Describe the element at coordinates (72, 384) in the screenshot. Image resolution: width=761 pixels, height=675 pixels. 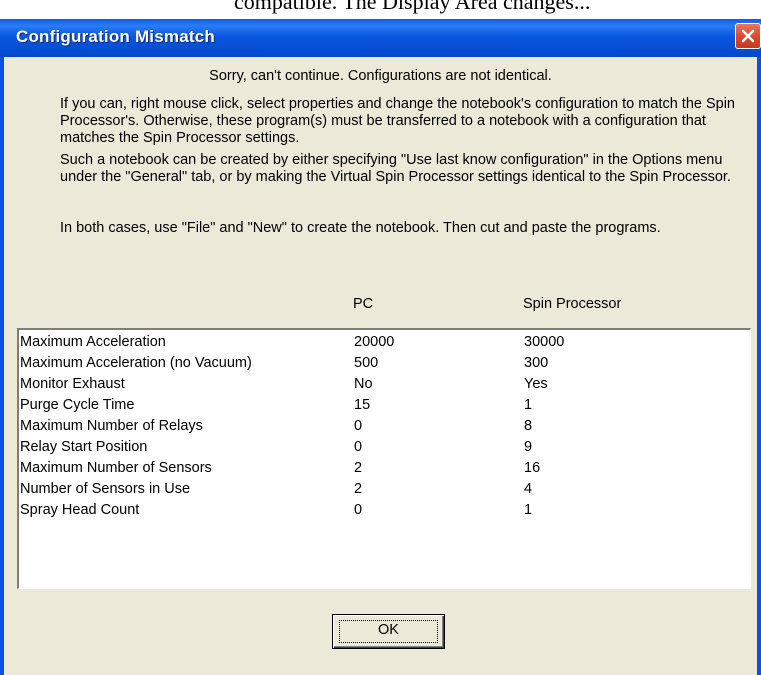
I see `setting-name: Monitor Exhaust` at that location.